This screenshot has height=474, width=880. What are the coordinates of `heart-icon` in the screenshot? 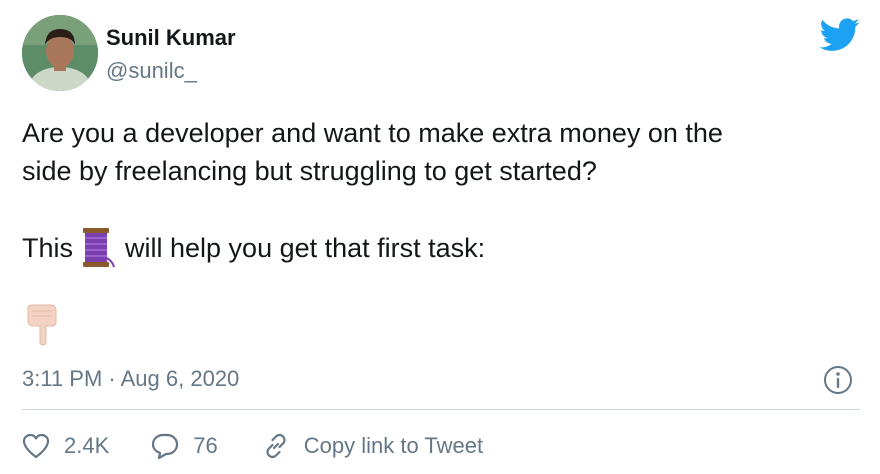 It's located at (36, 446).